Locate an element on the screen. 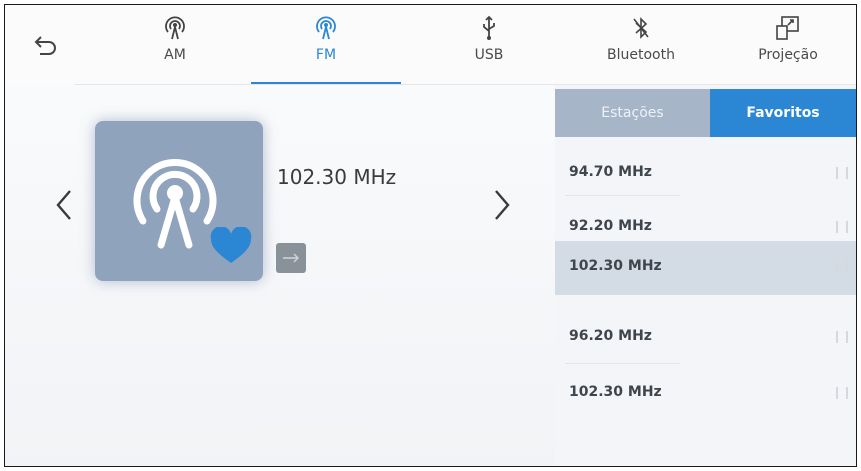 This screenshot has height=471, width=861. tab-favorites: Favoritos is located at coordinates (783, 113).